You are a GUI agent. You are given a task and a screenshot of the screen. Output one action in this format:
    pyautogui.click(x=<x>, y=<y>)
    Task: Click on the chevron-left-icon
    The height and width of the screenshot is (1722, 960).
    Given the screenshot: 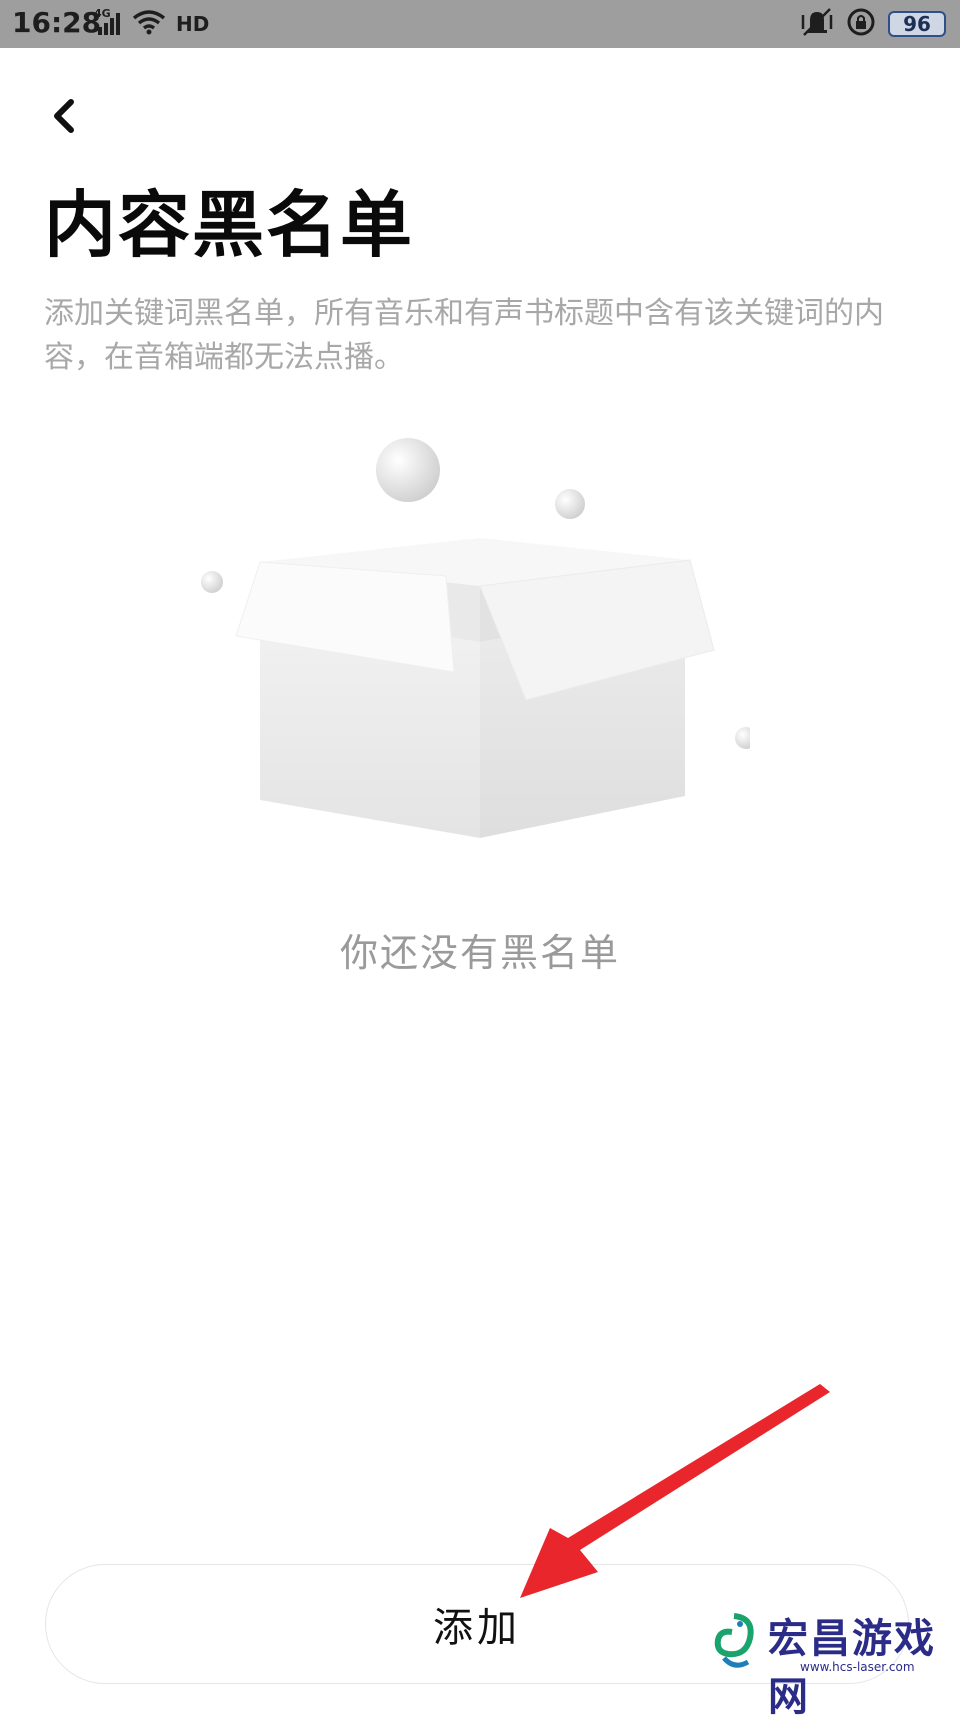 What is the action you would take?
    pyautogui.click(x=64, y=116)
    